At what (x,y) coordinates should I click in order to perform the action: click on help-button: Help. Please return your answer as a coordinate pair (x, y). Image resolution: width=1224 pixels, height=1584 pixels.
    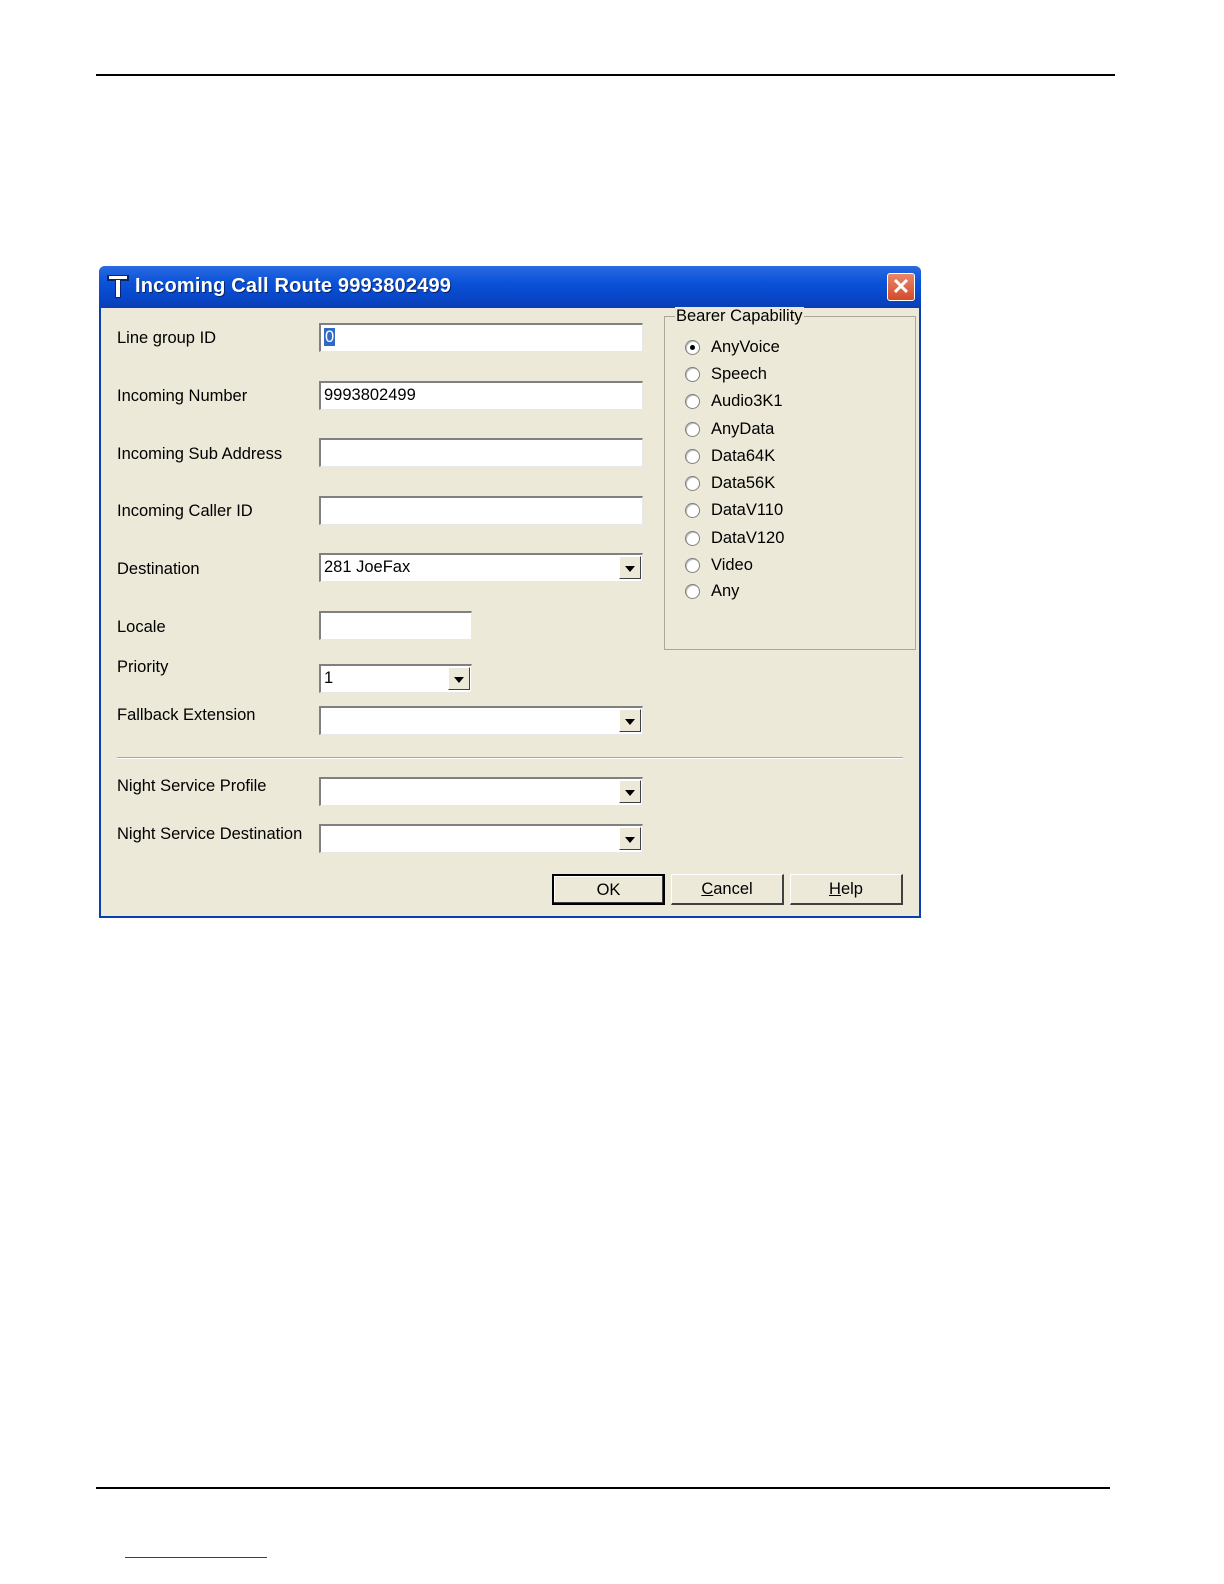
    Looking at the image, I should click on (846, 889).